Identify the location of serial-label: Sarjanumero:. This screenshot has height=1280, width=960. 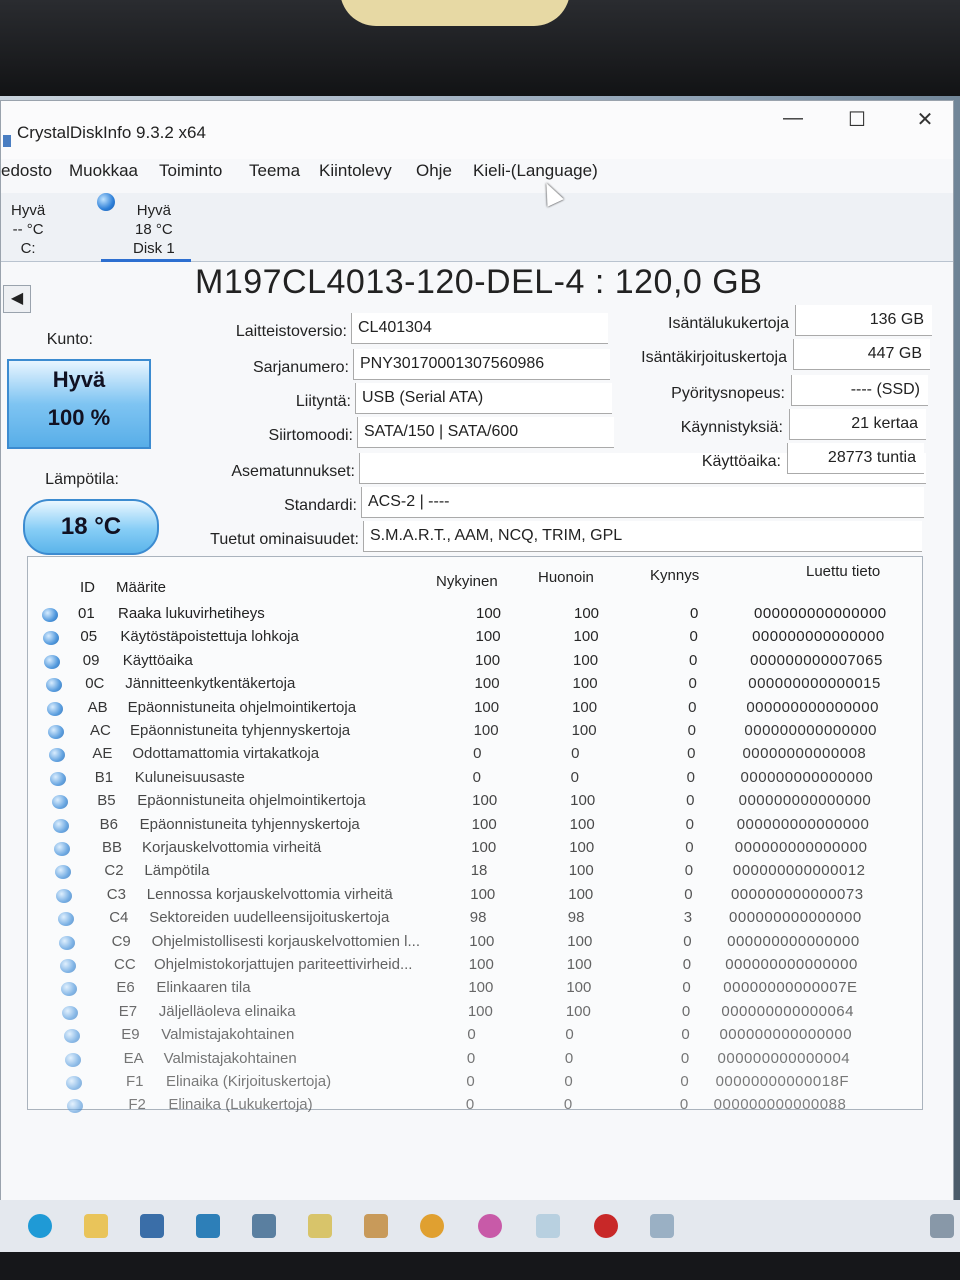
(300, 367).